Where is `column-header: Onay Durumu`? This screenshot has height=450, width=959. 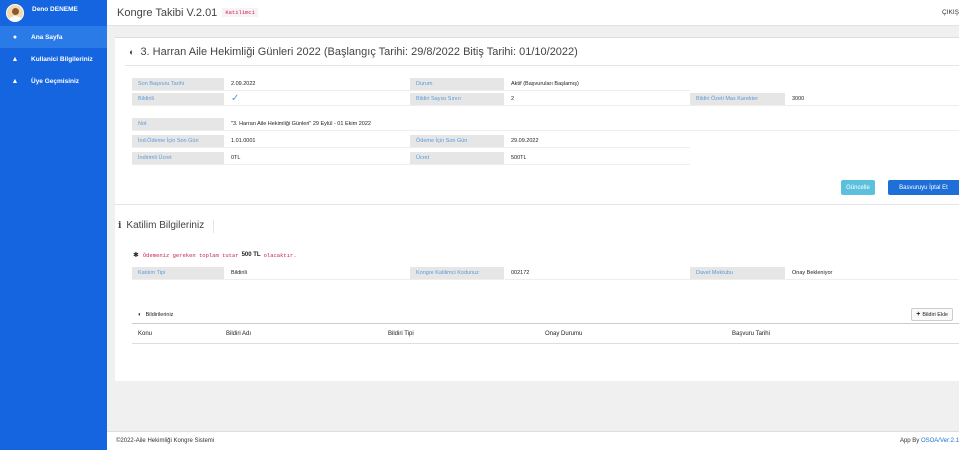
column-header: Onay Durumu is located at coordinates (563, 334).